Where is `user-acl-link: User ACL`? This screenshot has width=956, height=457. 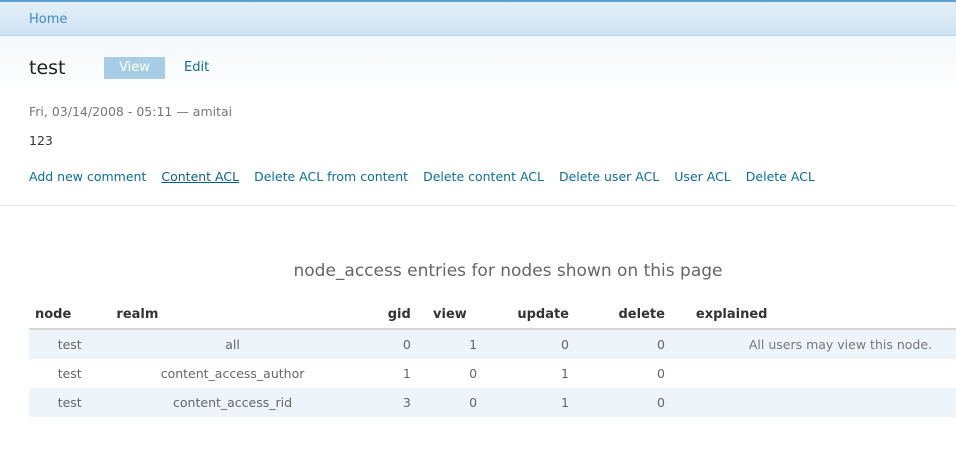
user-acl-link: User ACL is located at coordinates (702, 176).